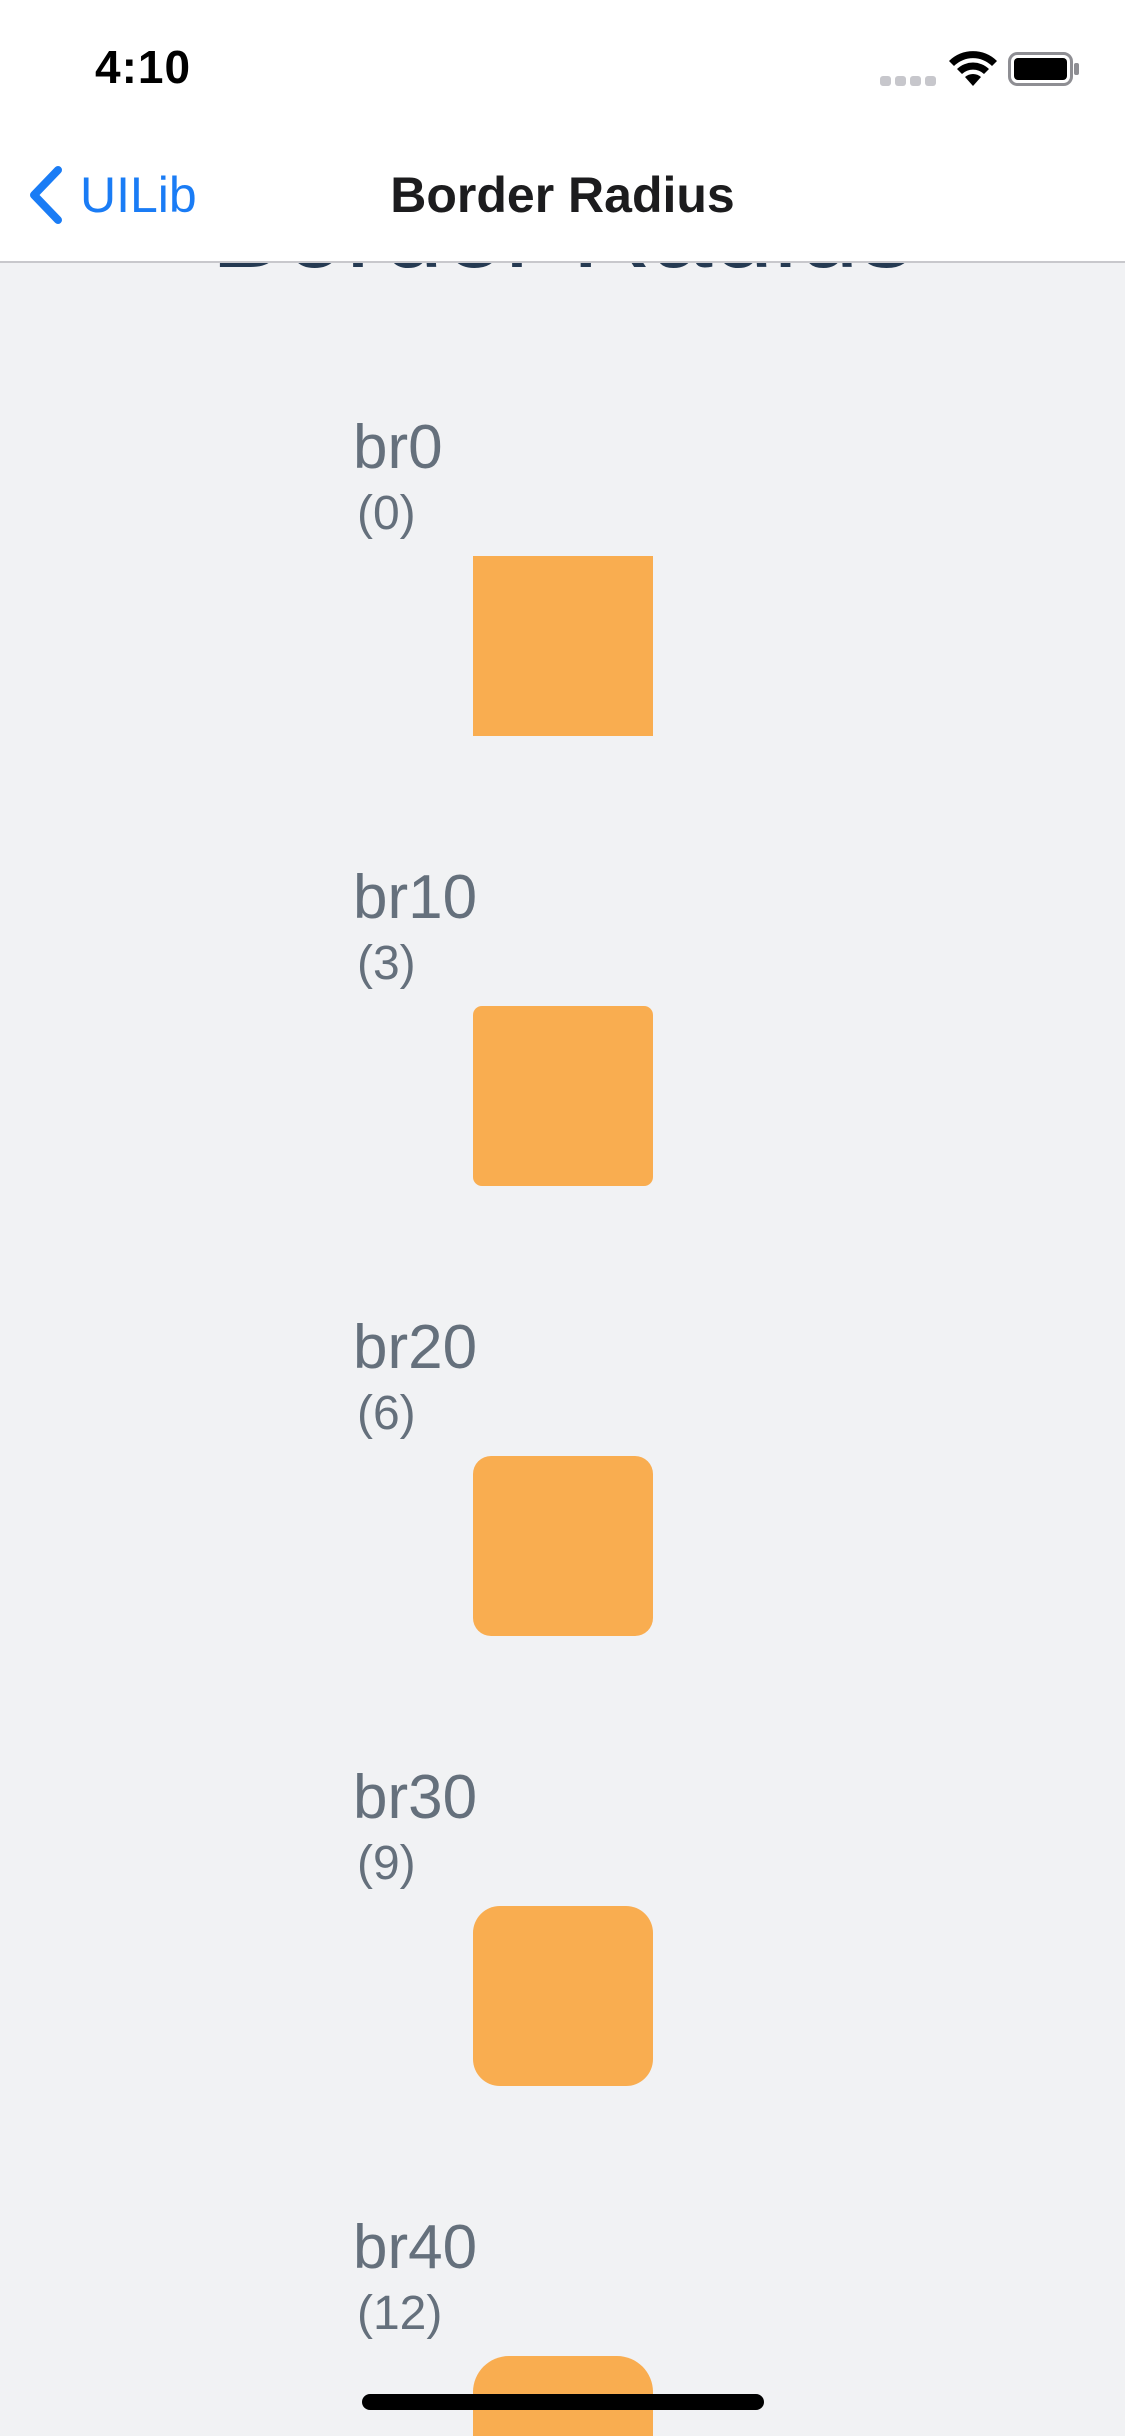  I want to click on item-value: (6), so click(386, 1413).